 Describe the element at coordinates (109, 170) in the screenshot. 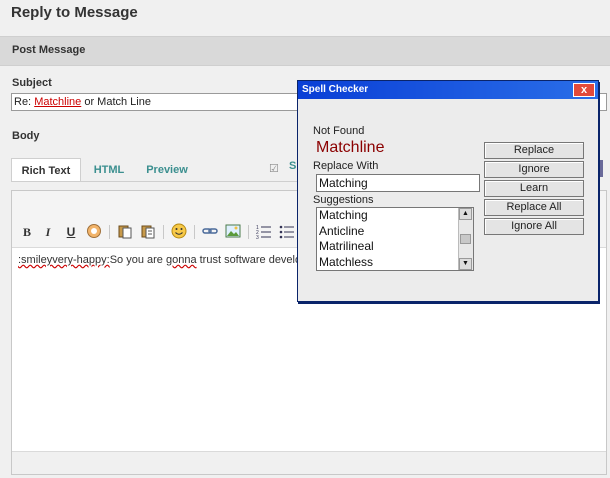

I see `tab-html: HTML` at that location.